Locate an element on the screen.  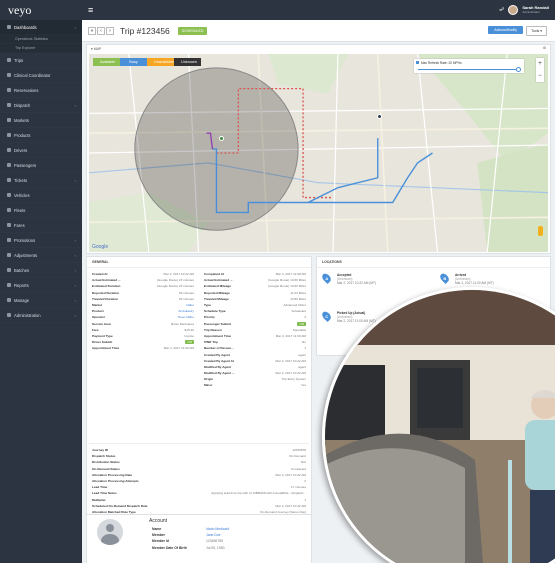
tools-button: Tools ▾ is located at coordinates (536, 31).